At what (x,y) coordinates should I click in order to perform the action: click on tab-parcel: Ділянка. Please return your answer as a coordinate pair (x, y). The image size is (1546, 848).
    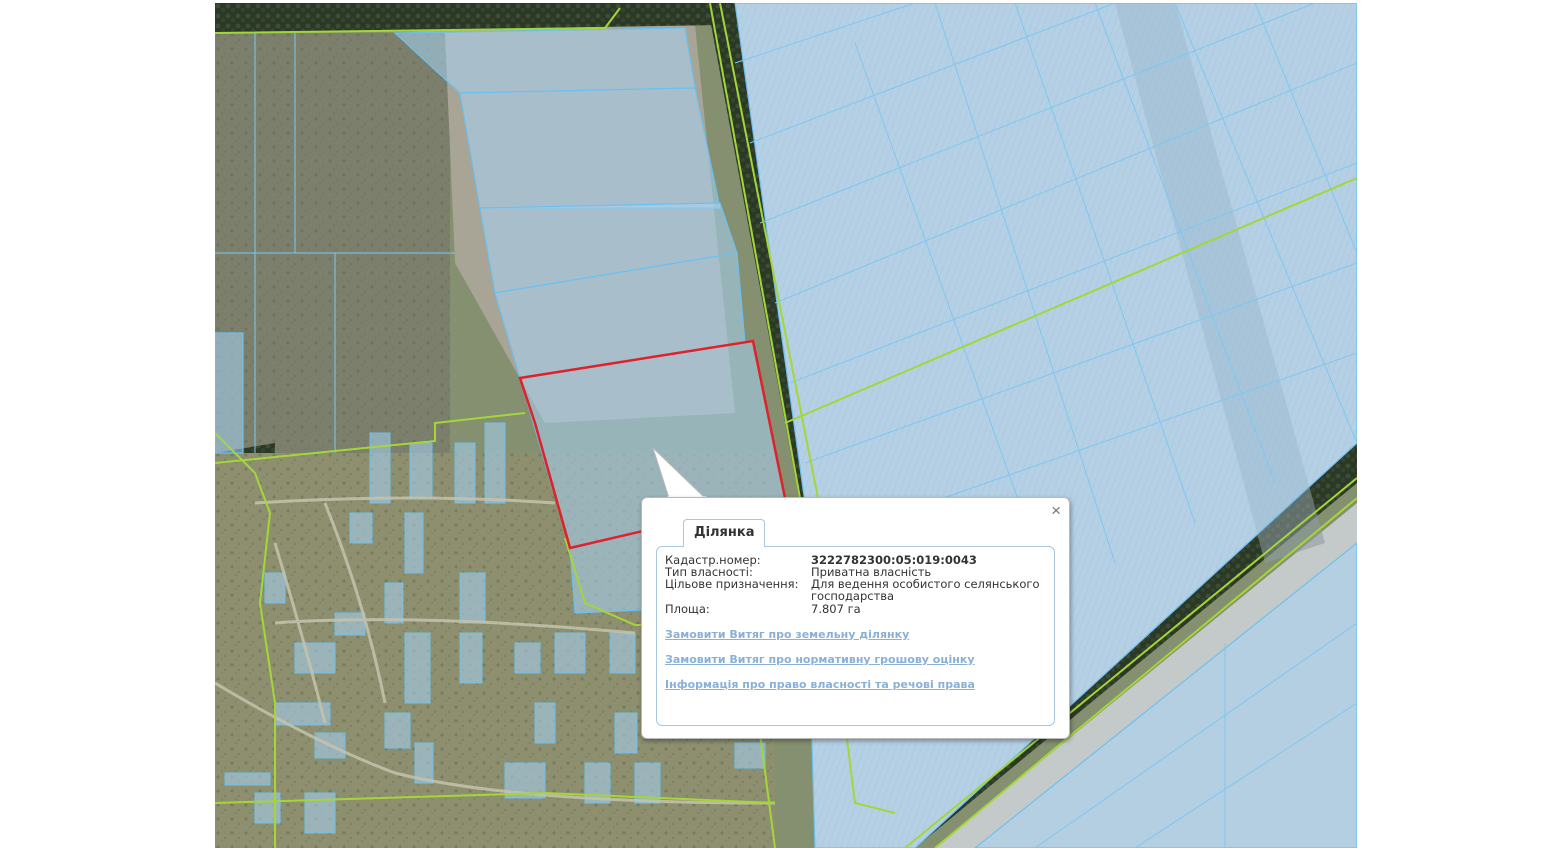
    Looking at the image, I should click on (724, 533).